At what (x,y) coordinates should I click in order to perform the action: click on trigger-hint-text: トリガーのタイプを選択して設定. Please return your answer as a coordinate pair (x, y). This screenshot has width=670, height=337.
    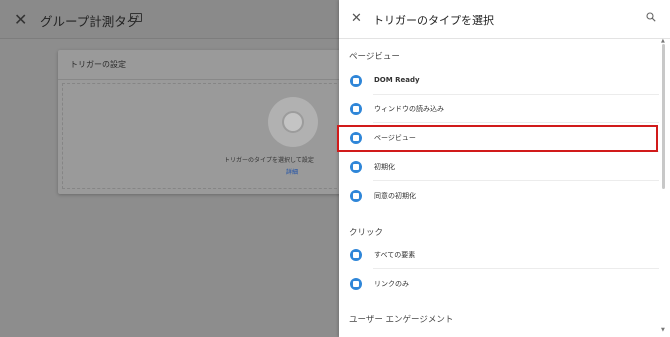
    Looking at the image, I should click on (269, 160).